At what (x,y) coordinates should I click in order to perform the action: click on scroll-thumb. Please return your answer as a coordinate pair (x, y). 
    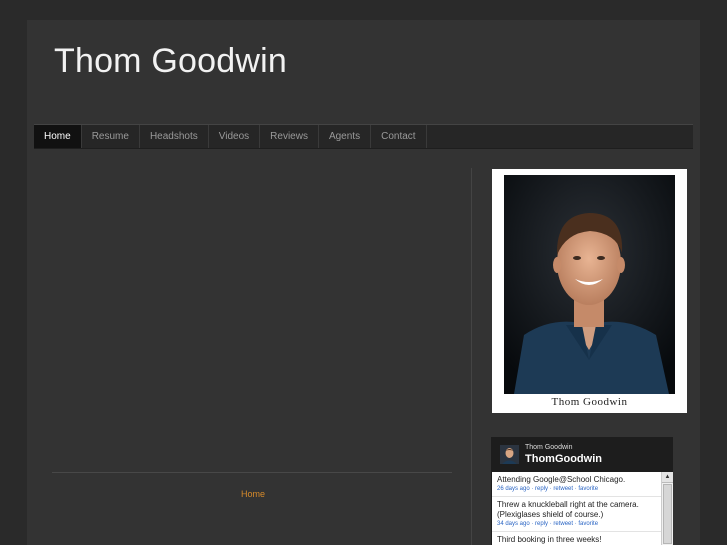
    Looking at the image, I should click on (667, 514).